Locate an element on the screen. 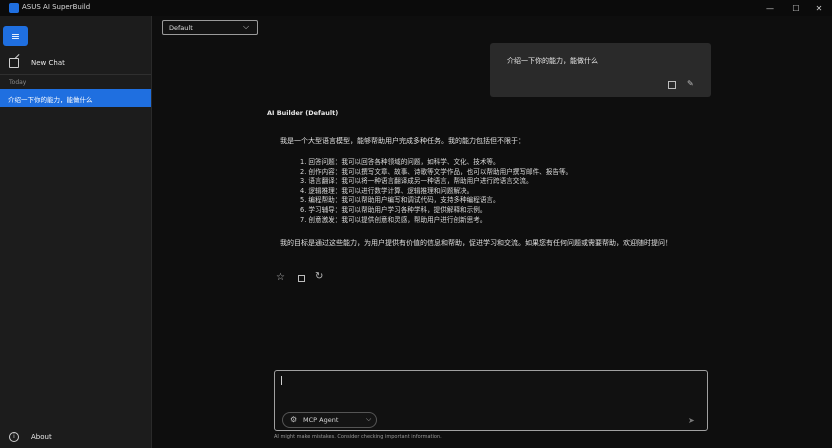  info-icon: i is located at coordinates (14, 437).